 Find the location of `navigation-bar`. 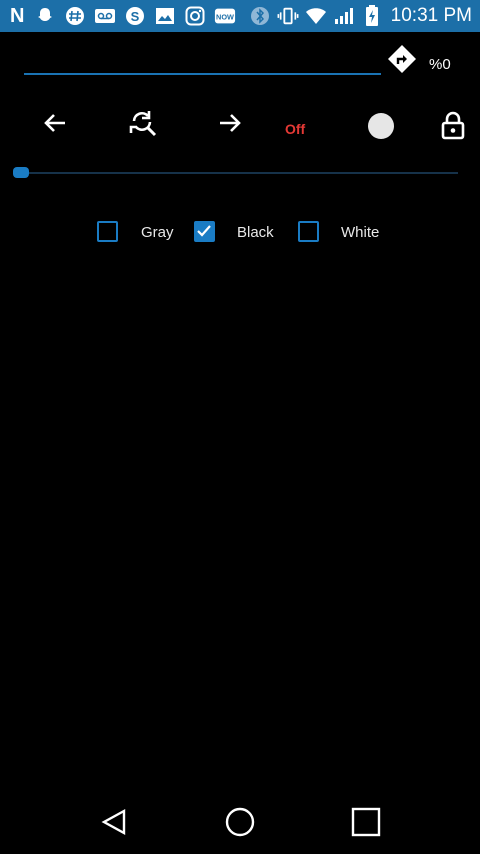

navigation-bar is located at coordinates (240, 824).